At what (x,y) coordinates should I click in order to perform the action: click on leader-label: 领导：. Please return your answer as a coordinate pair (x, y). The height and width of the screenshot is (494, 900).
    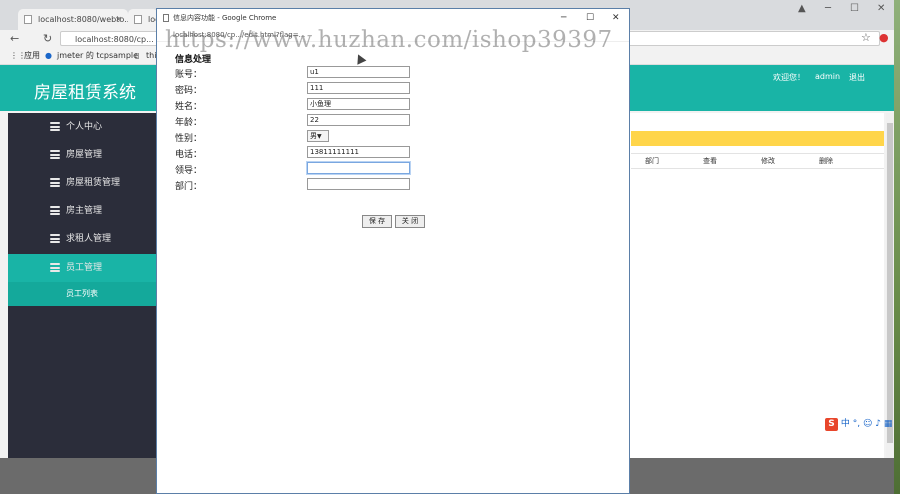
    Looking at the image, I should click on (189, 171).